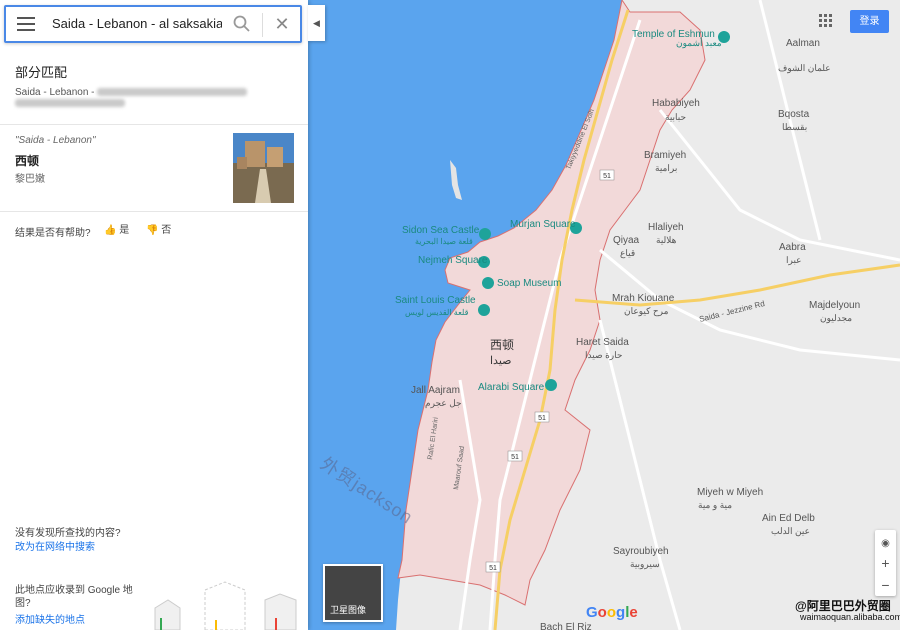 The height and width of the screenshot is (630, 900). Describe the element at coordinates (646, 311) in the screenshot. I see `label-mrah-kiouane-ar: مرح كيوعان` at that location.